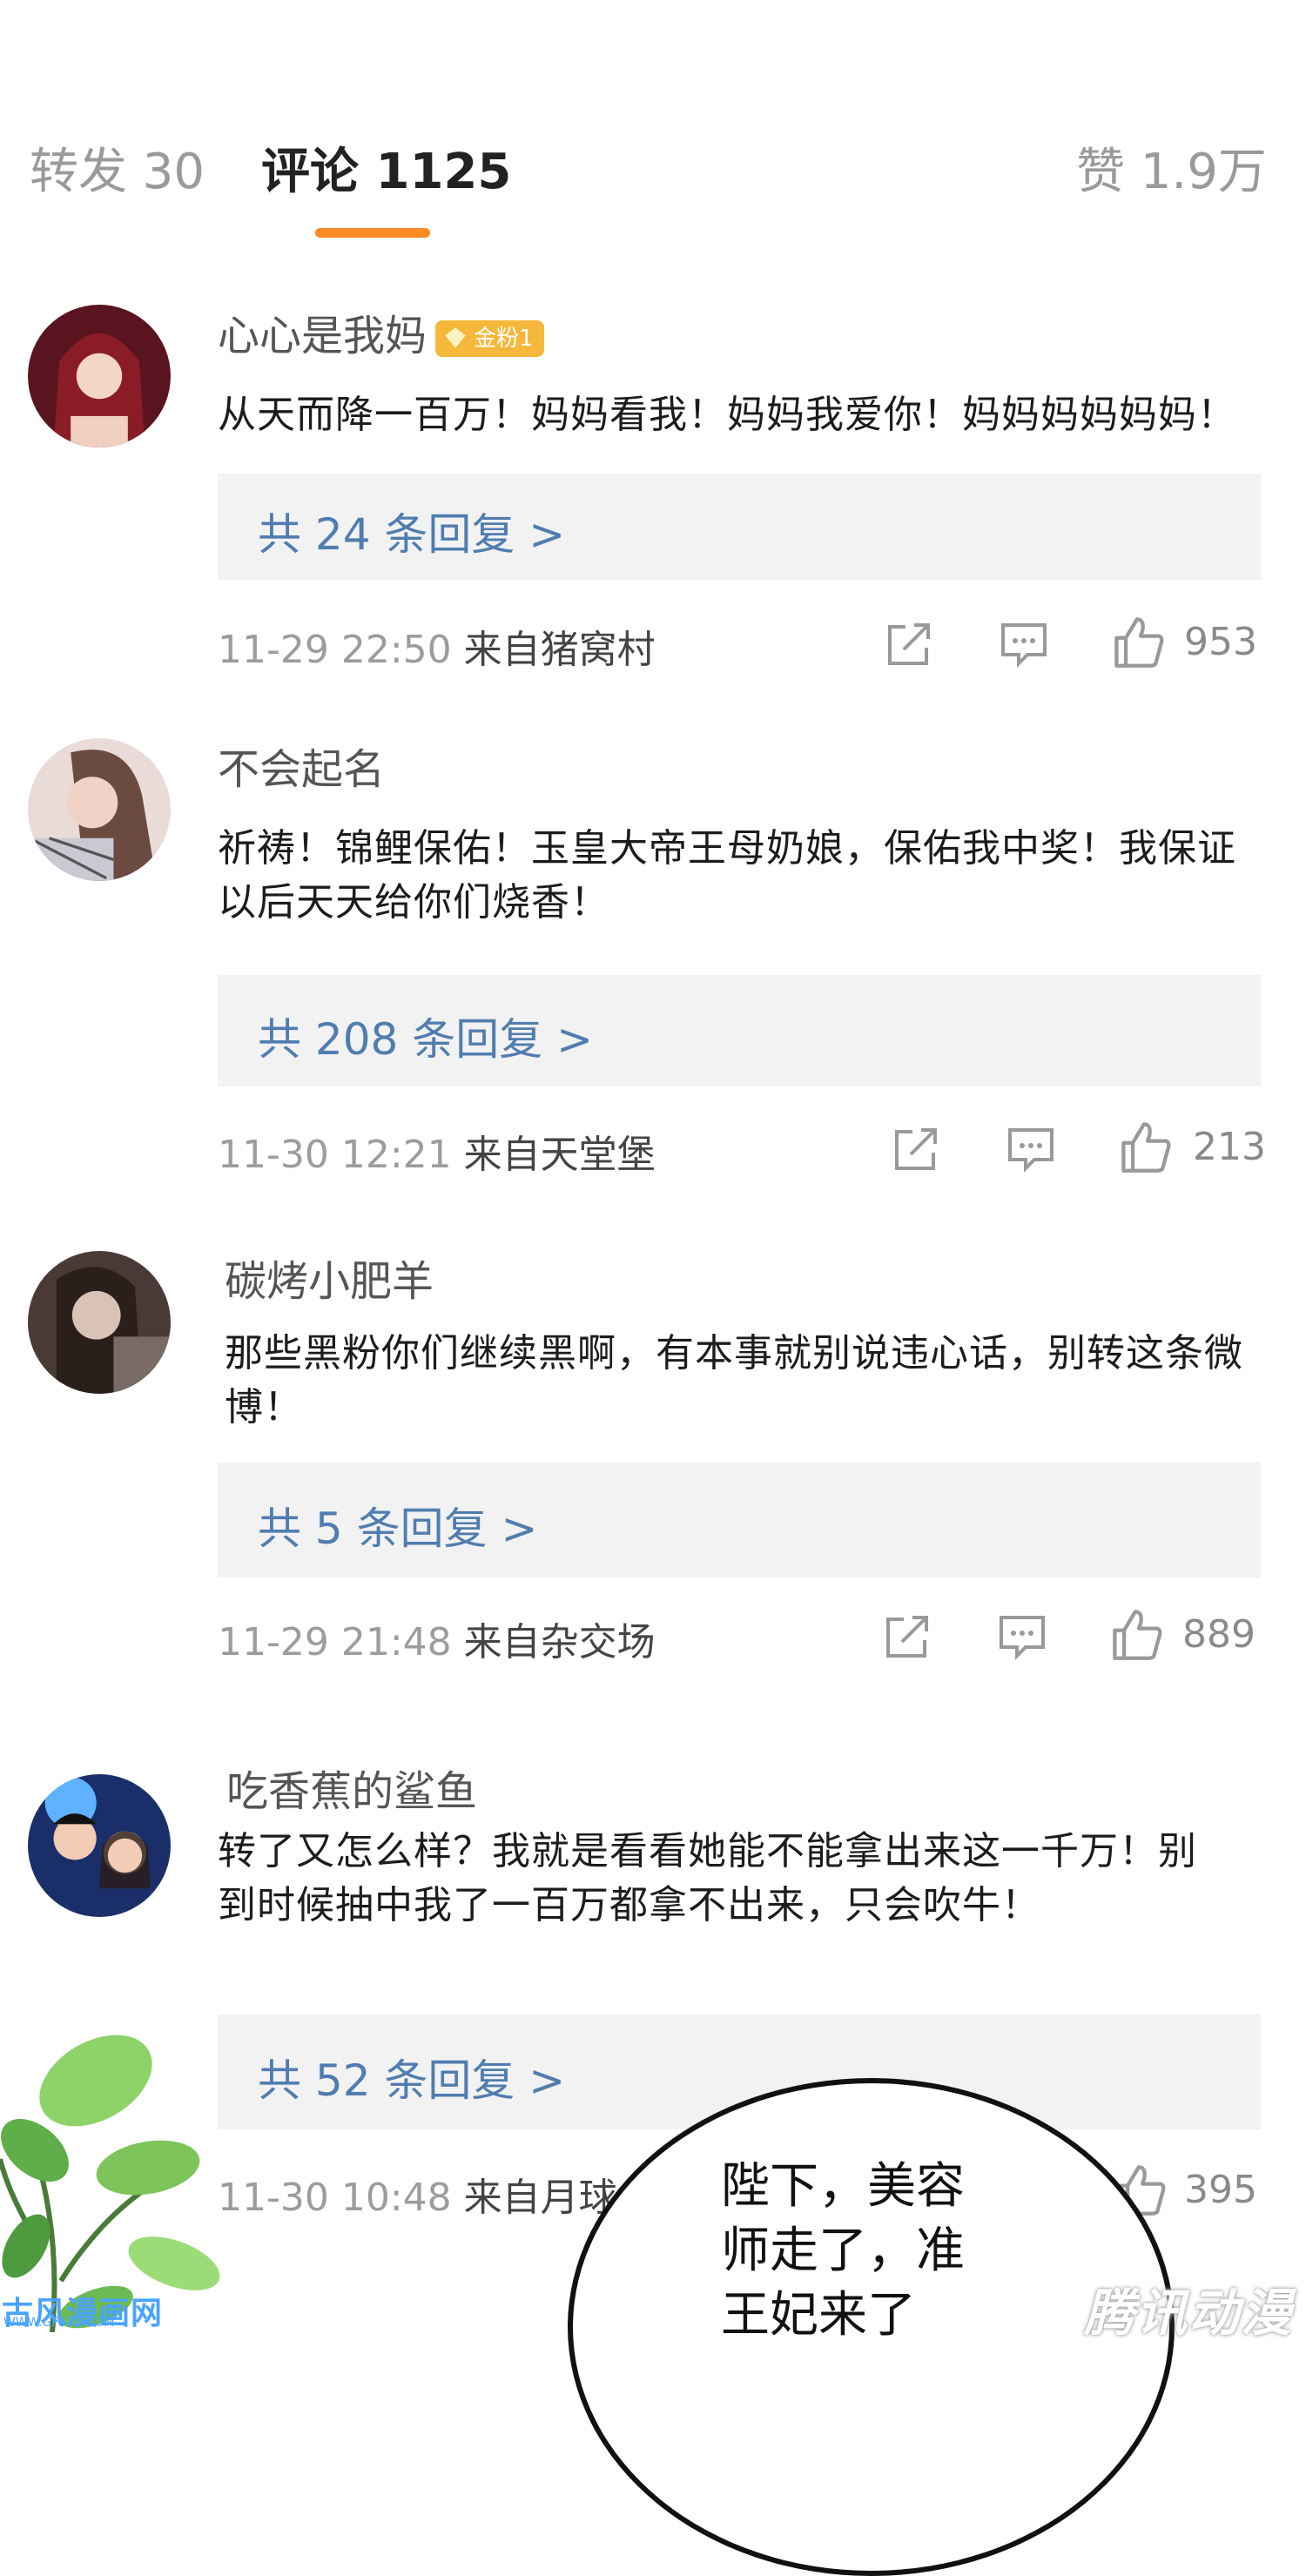 Image resolution: width=1306 pixels, height=2576 pixels. Describe the element at coordinates (455, 337) in the screenshot. I see `diamond-icon` at that location.